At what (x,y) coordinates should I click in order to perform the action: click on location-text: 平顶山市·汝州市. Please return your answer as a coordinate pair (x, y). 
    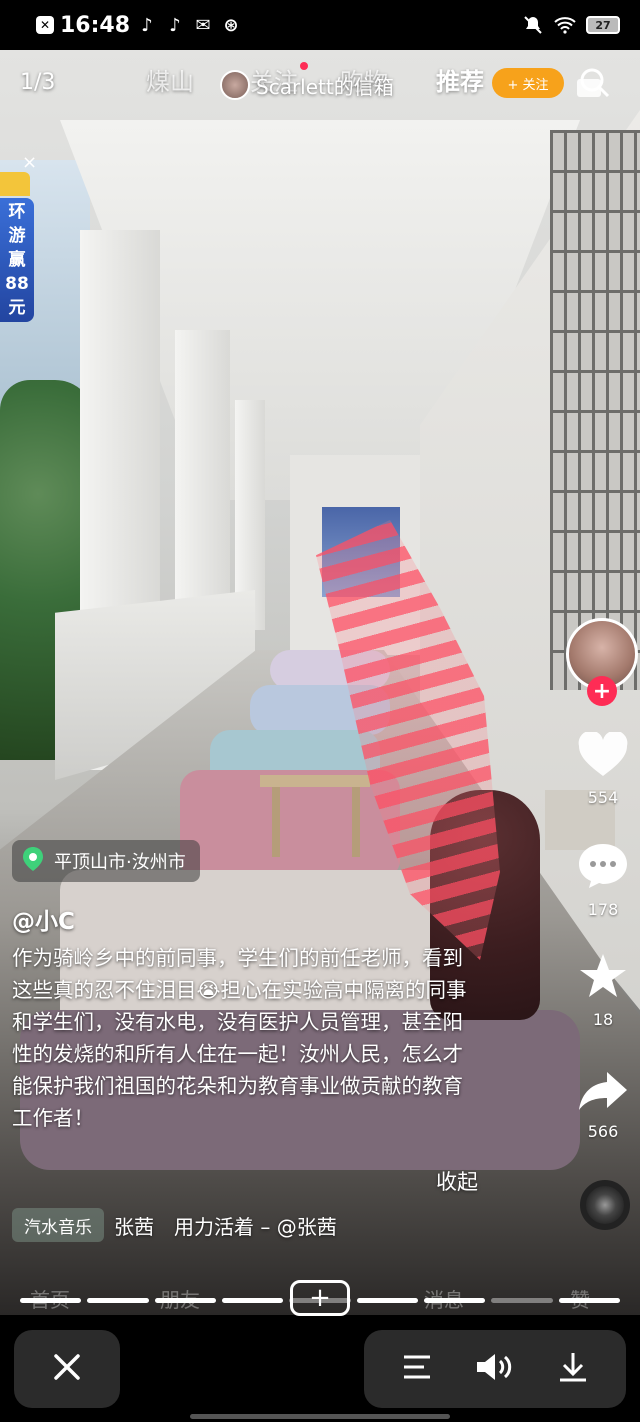
    Looking at the image, I should click on (120, 862).